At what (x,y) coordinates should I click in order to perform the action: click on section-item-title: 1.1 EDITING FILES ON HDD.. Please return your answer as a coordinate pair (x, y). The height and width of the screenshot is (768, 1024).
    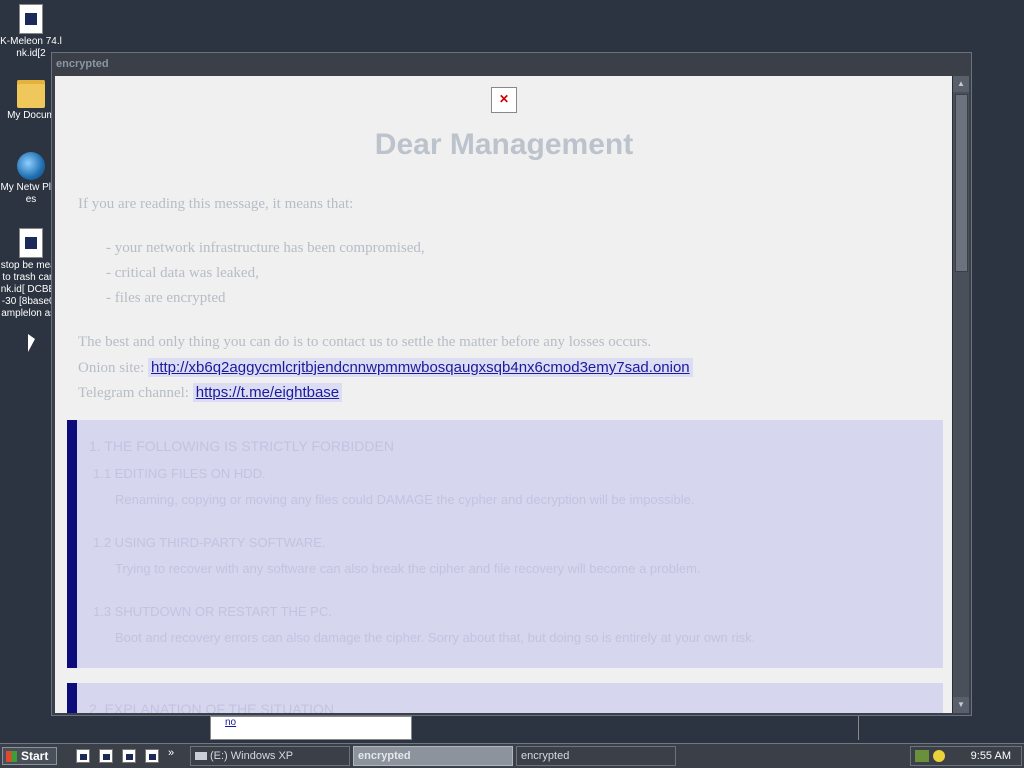
    Looking at the image, I should click on (179, 473).